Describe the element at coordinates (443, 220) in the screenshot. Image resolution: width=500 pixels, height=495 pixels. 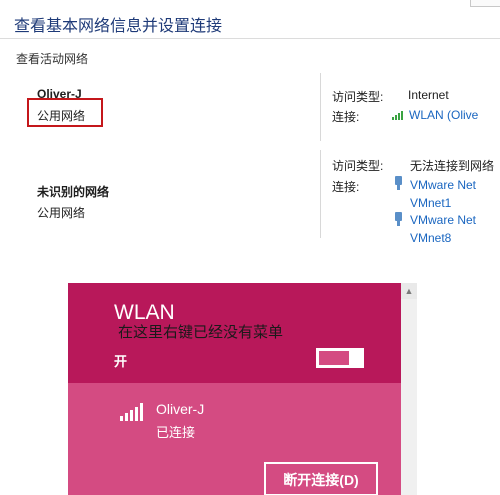
I see `network-2-connection-link-2: VMware Net` at that location.